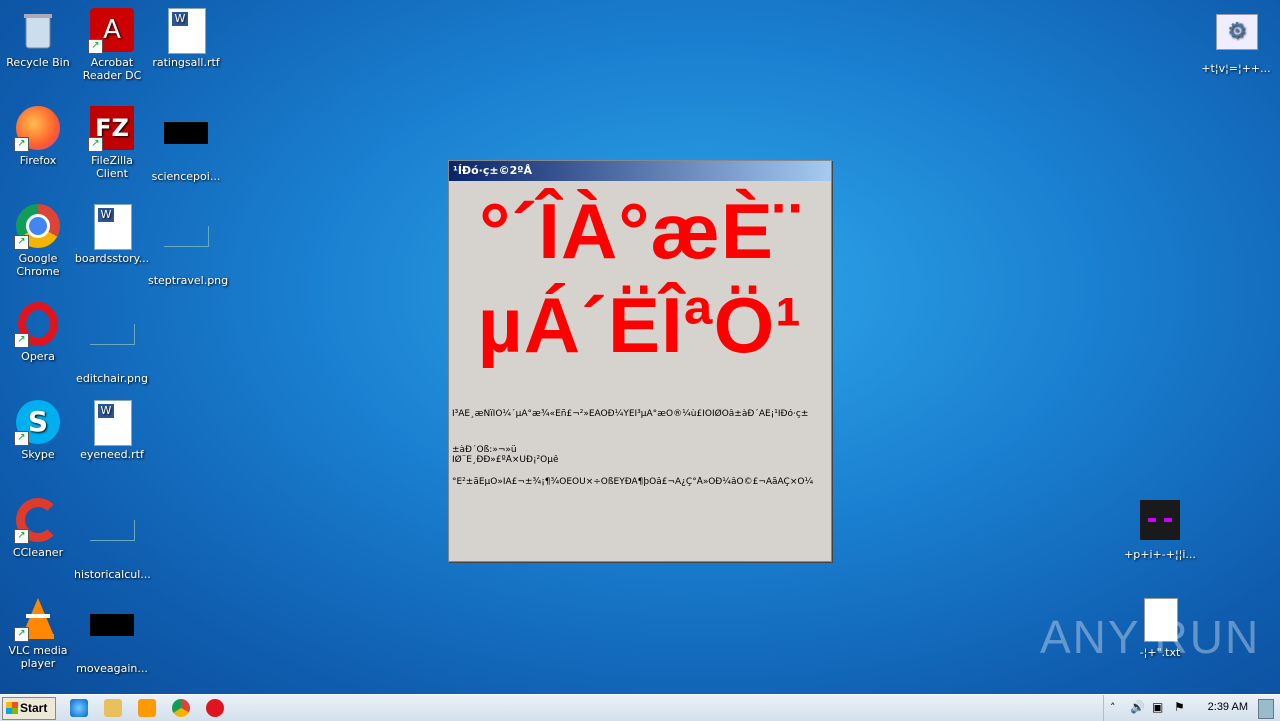 This screenshot has width=1280, height=721. I want to click on watermark: ANY RUN, so click(1150, 637).